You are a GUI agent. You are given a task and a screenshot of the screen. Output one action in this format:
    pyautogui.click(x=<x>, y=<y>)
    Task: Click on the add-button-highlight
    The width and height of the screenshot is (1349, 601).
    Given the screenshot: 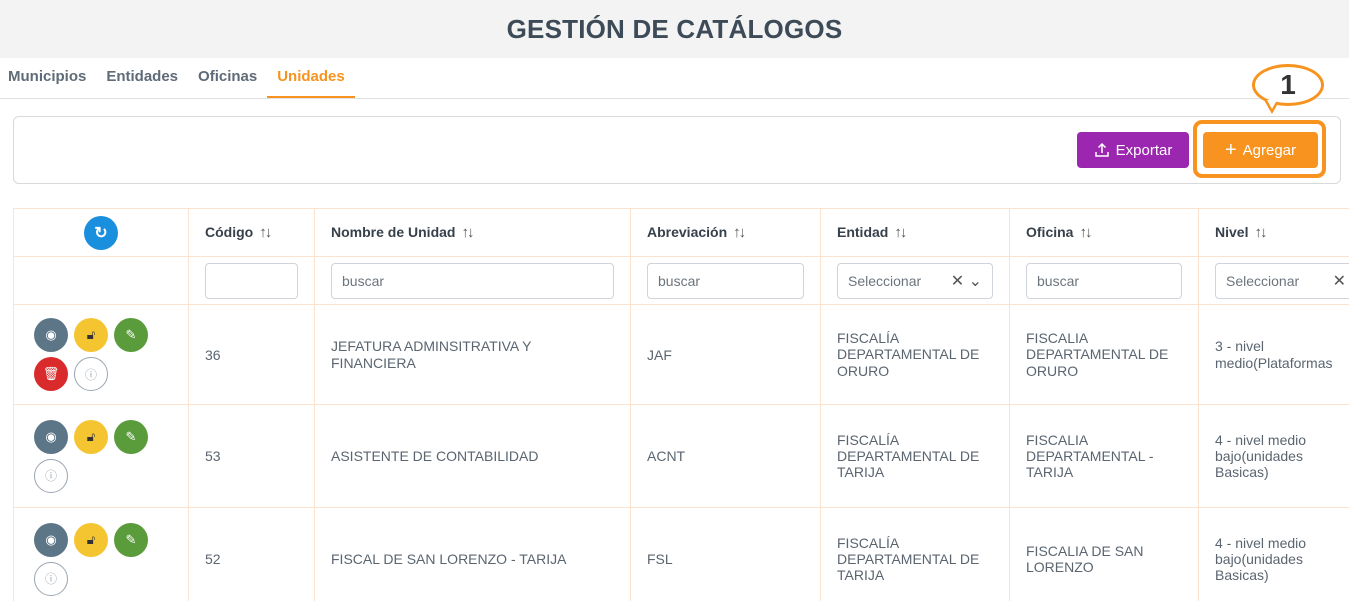 What is the action you would take?
    pyautogui.click(x=1259, y=149)
    